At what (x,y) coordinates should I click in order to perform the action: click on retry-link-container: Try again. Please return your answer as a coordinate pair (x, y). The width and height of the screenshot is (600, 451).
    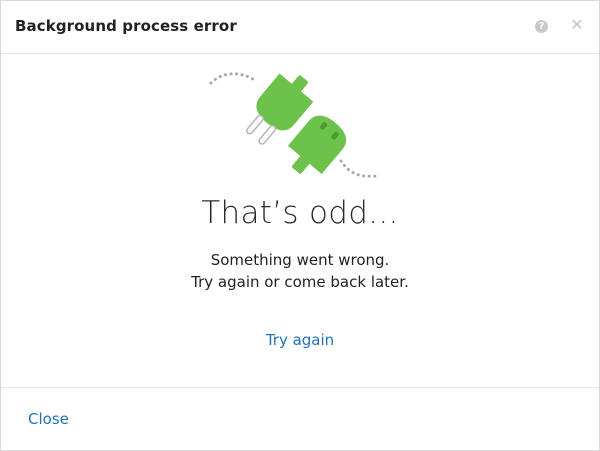
    Looking at the image, I should click on (300, 340).